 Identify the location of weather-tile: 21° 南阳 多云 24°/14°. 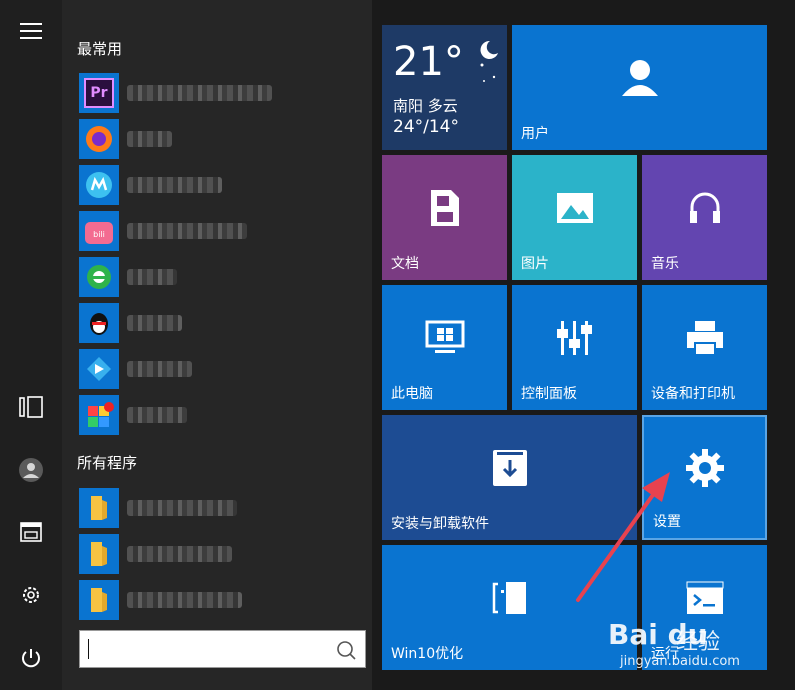
(444, 87).